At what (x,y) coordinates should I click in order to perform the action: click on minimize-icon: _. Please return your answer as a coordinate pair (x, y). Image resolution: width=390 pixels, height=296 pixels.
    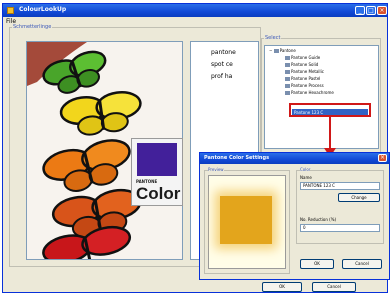
    Looking at the image, I should click on (360, 10).